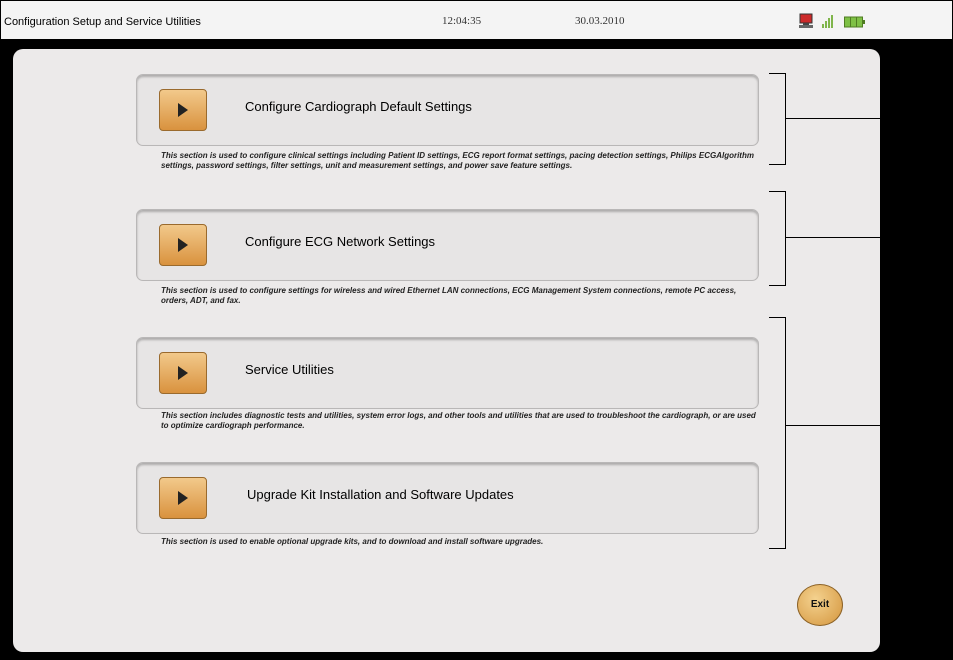 This screenshot has height=660, width=953. Describe the element at coordinates (829, 23) in the screenshot. I see `signal-strength-icon` at that location.